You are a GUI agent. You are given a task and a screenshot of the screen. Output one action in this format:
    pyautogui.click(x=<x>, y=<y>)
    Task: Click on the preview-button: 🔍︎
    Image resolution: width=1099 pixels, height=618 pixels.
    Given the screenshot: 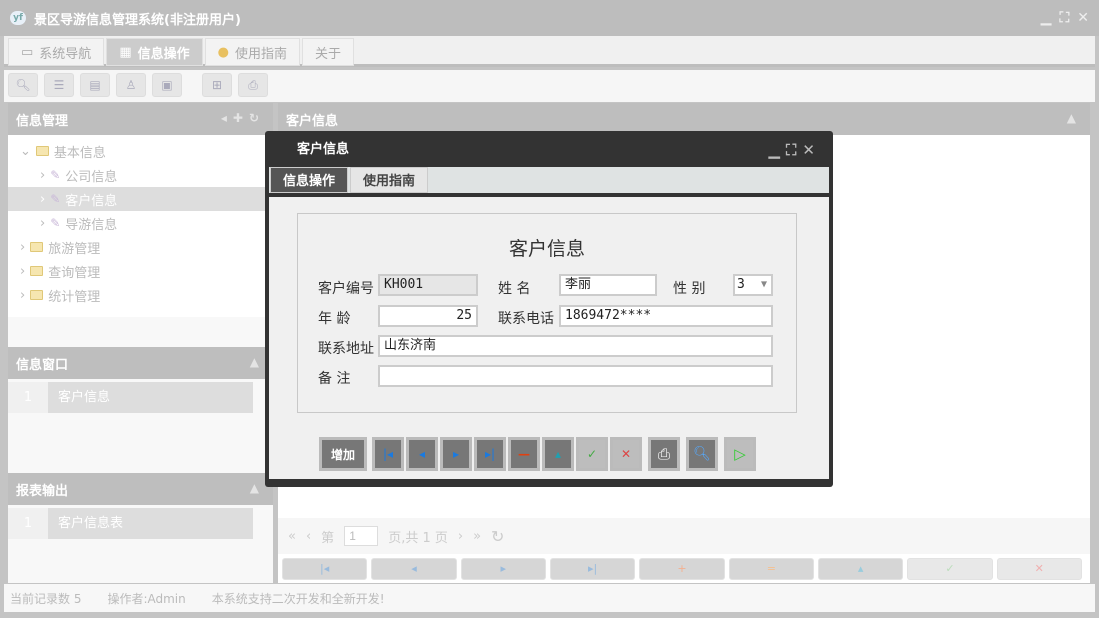 What is the action you would take?
    pyautogui.click(x=702, y=454)
    